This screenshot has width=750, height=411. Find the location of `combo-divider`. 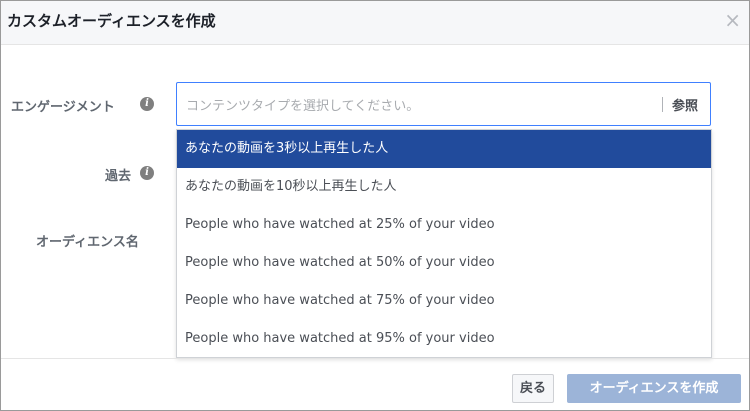

combo-divider is located at coordinates (662, 104).